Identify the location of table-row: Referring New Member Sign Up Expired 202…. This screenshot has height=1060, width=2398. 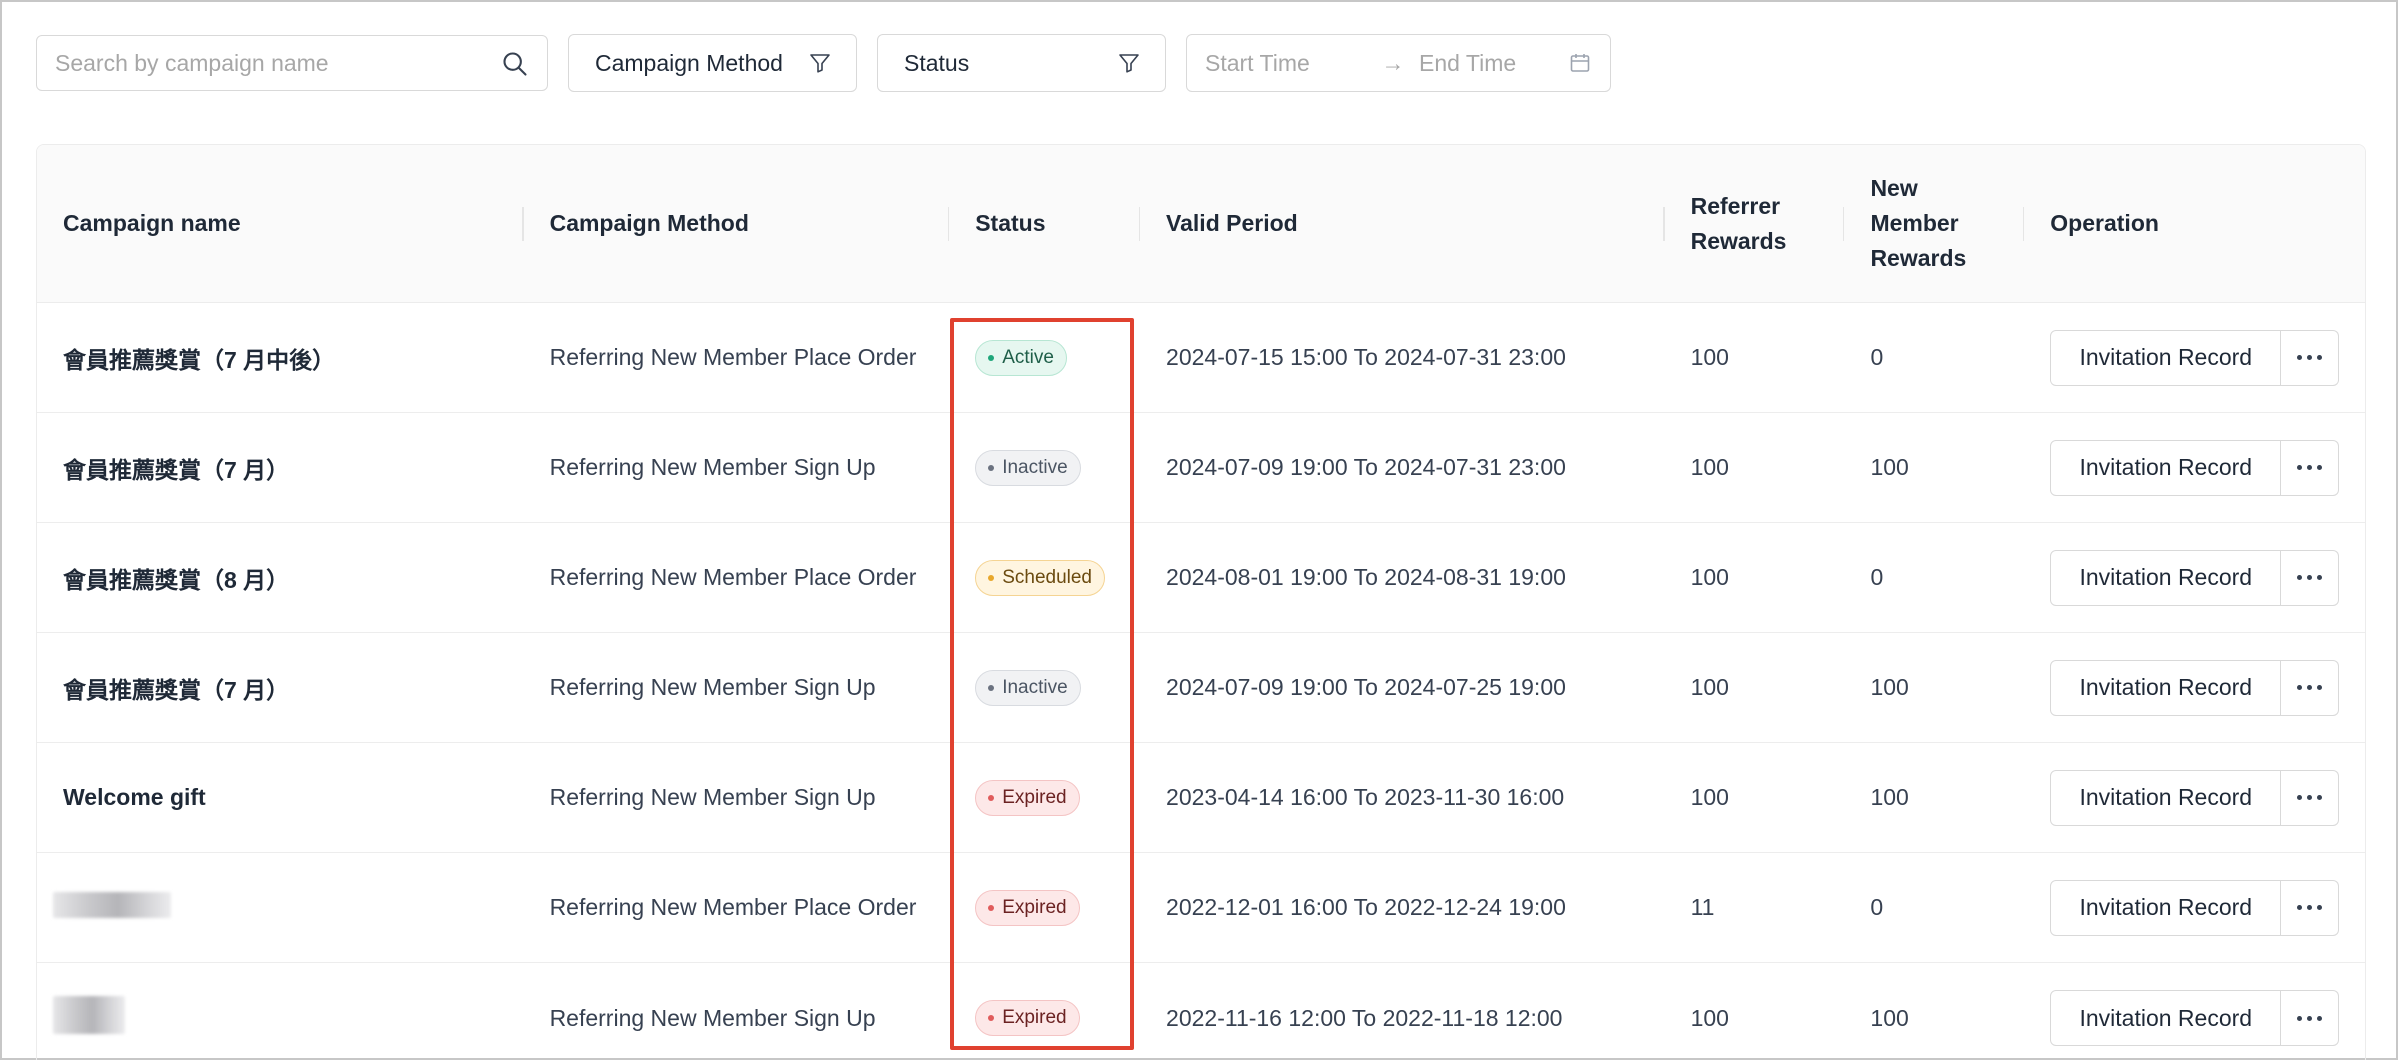
(1201, 1011).